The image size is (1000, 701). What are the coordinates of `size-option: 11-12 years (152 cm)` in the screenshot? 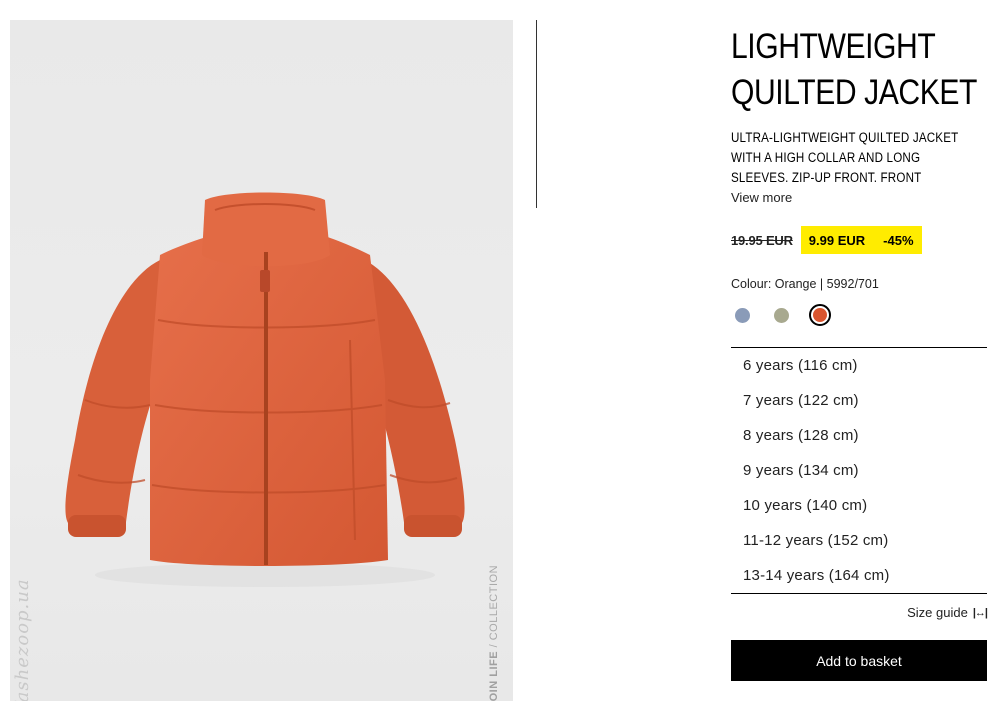 It's located at (815, 540).